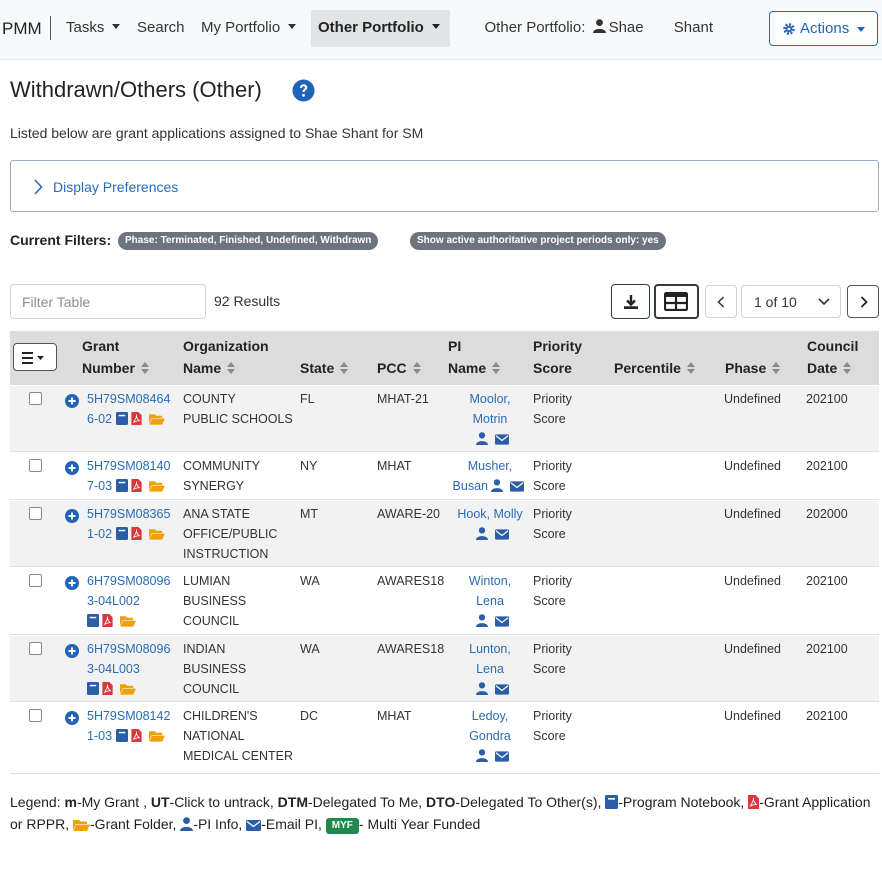 The image size is (882, 878). I want to click on col-header-org-l2: Name, so click(202, 368).